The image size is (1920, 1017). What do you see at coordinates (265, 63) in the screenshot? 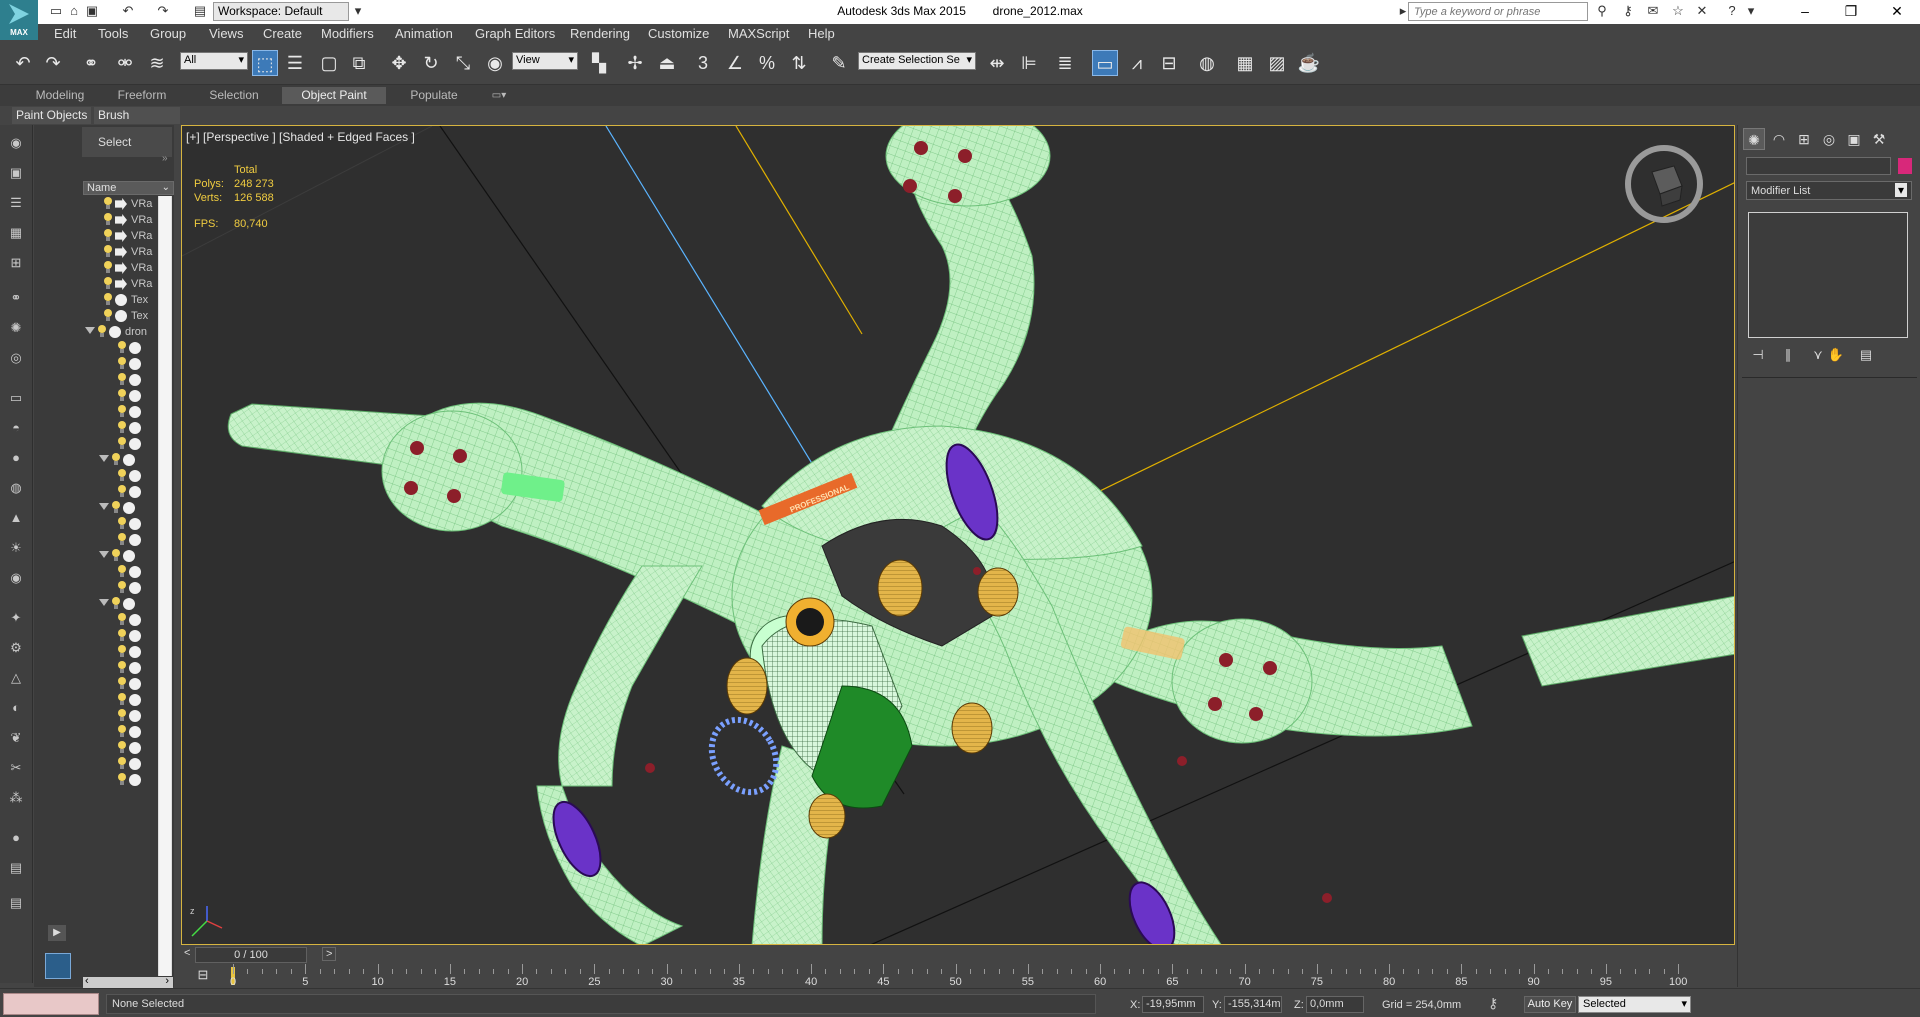
I see `select-object-icon: ⬚` at bounding box center [265, 63].